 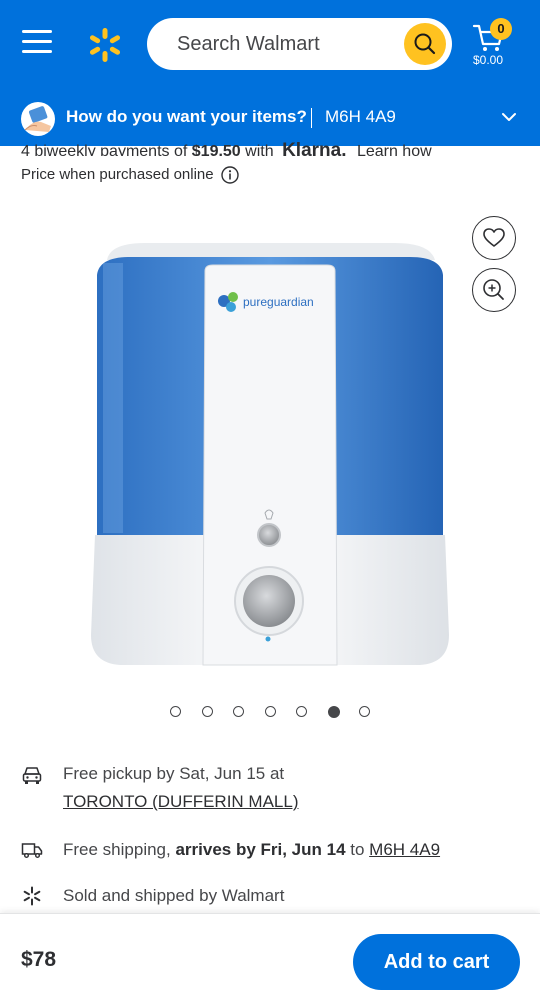 What do you see at coordinates (105, 45) in the screenshot?
I see `walmart-spark-logo` at bounding box center [105, 45].